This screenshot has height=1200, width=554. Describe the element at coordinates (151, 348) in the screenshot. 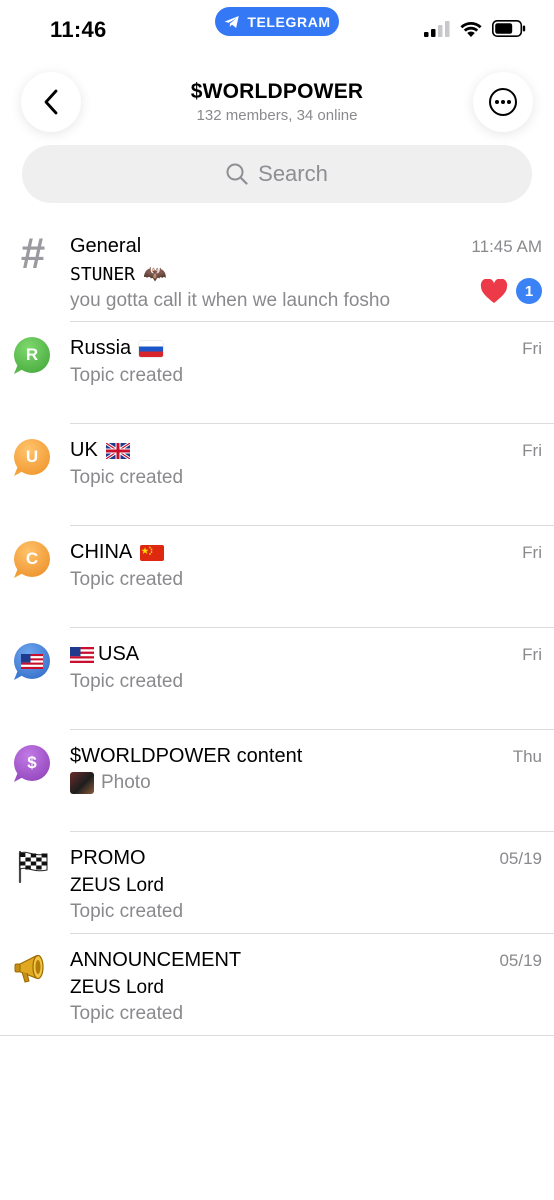

I see `russia-flag-icon` at that location.